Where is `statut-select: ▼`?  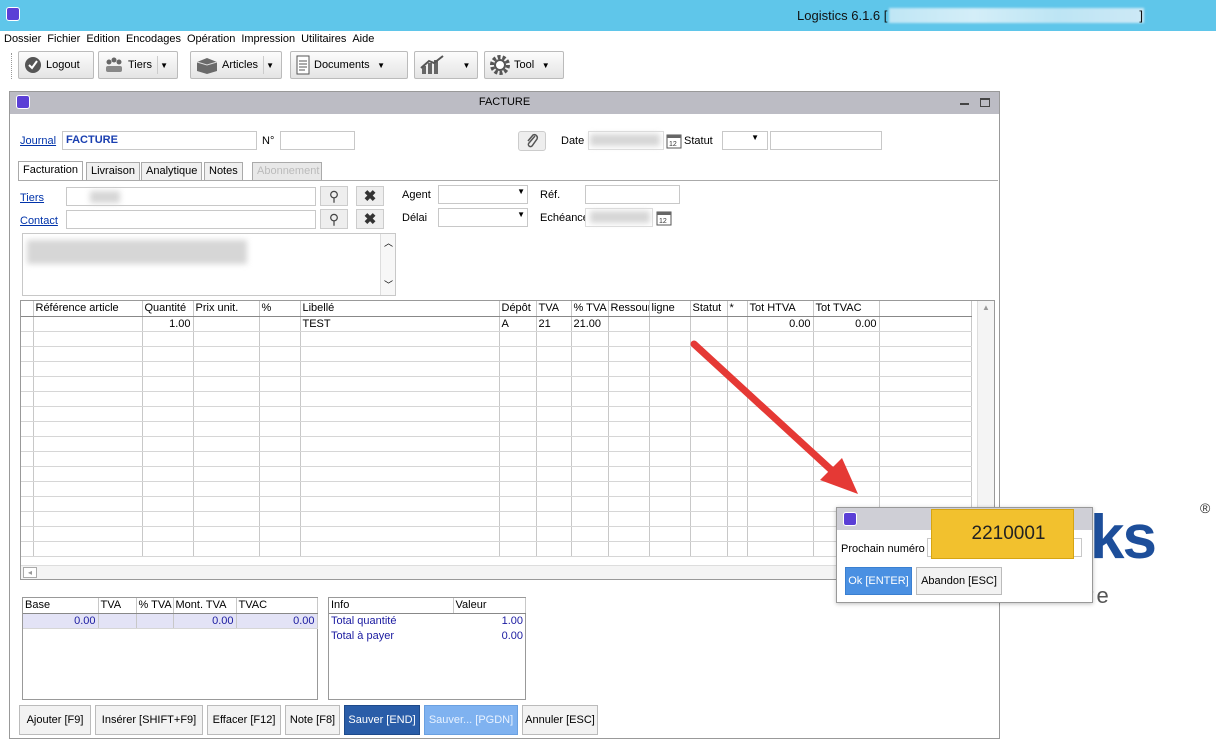 statut-select: ▼ is located at coordinates (745, 140).